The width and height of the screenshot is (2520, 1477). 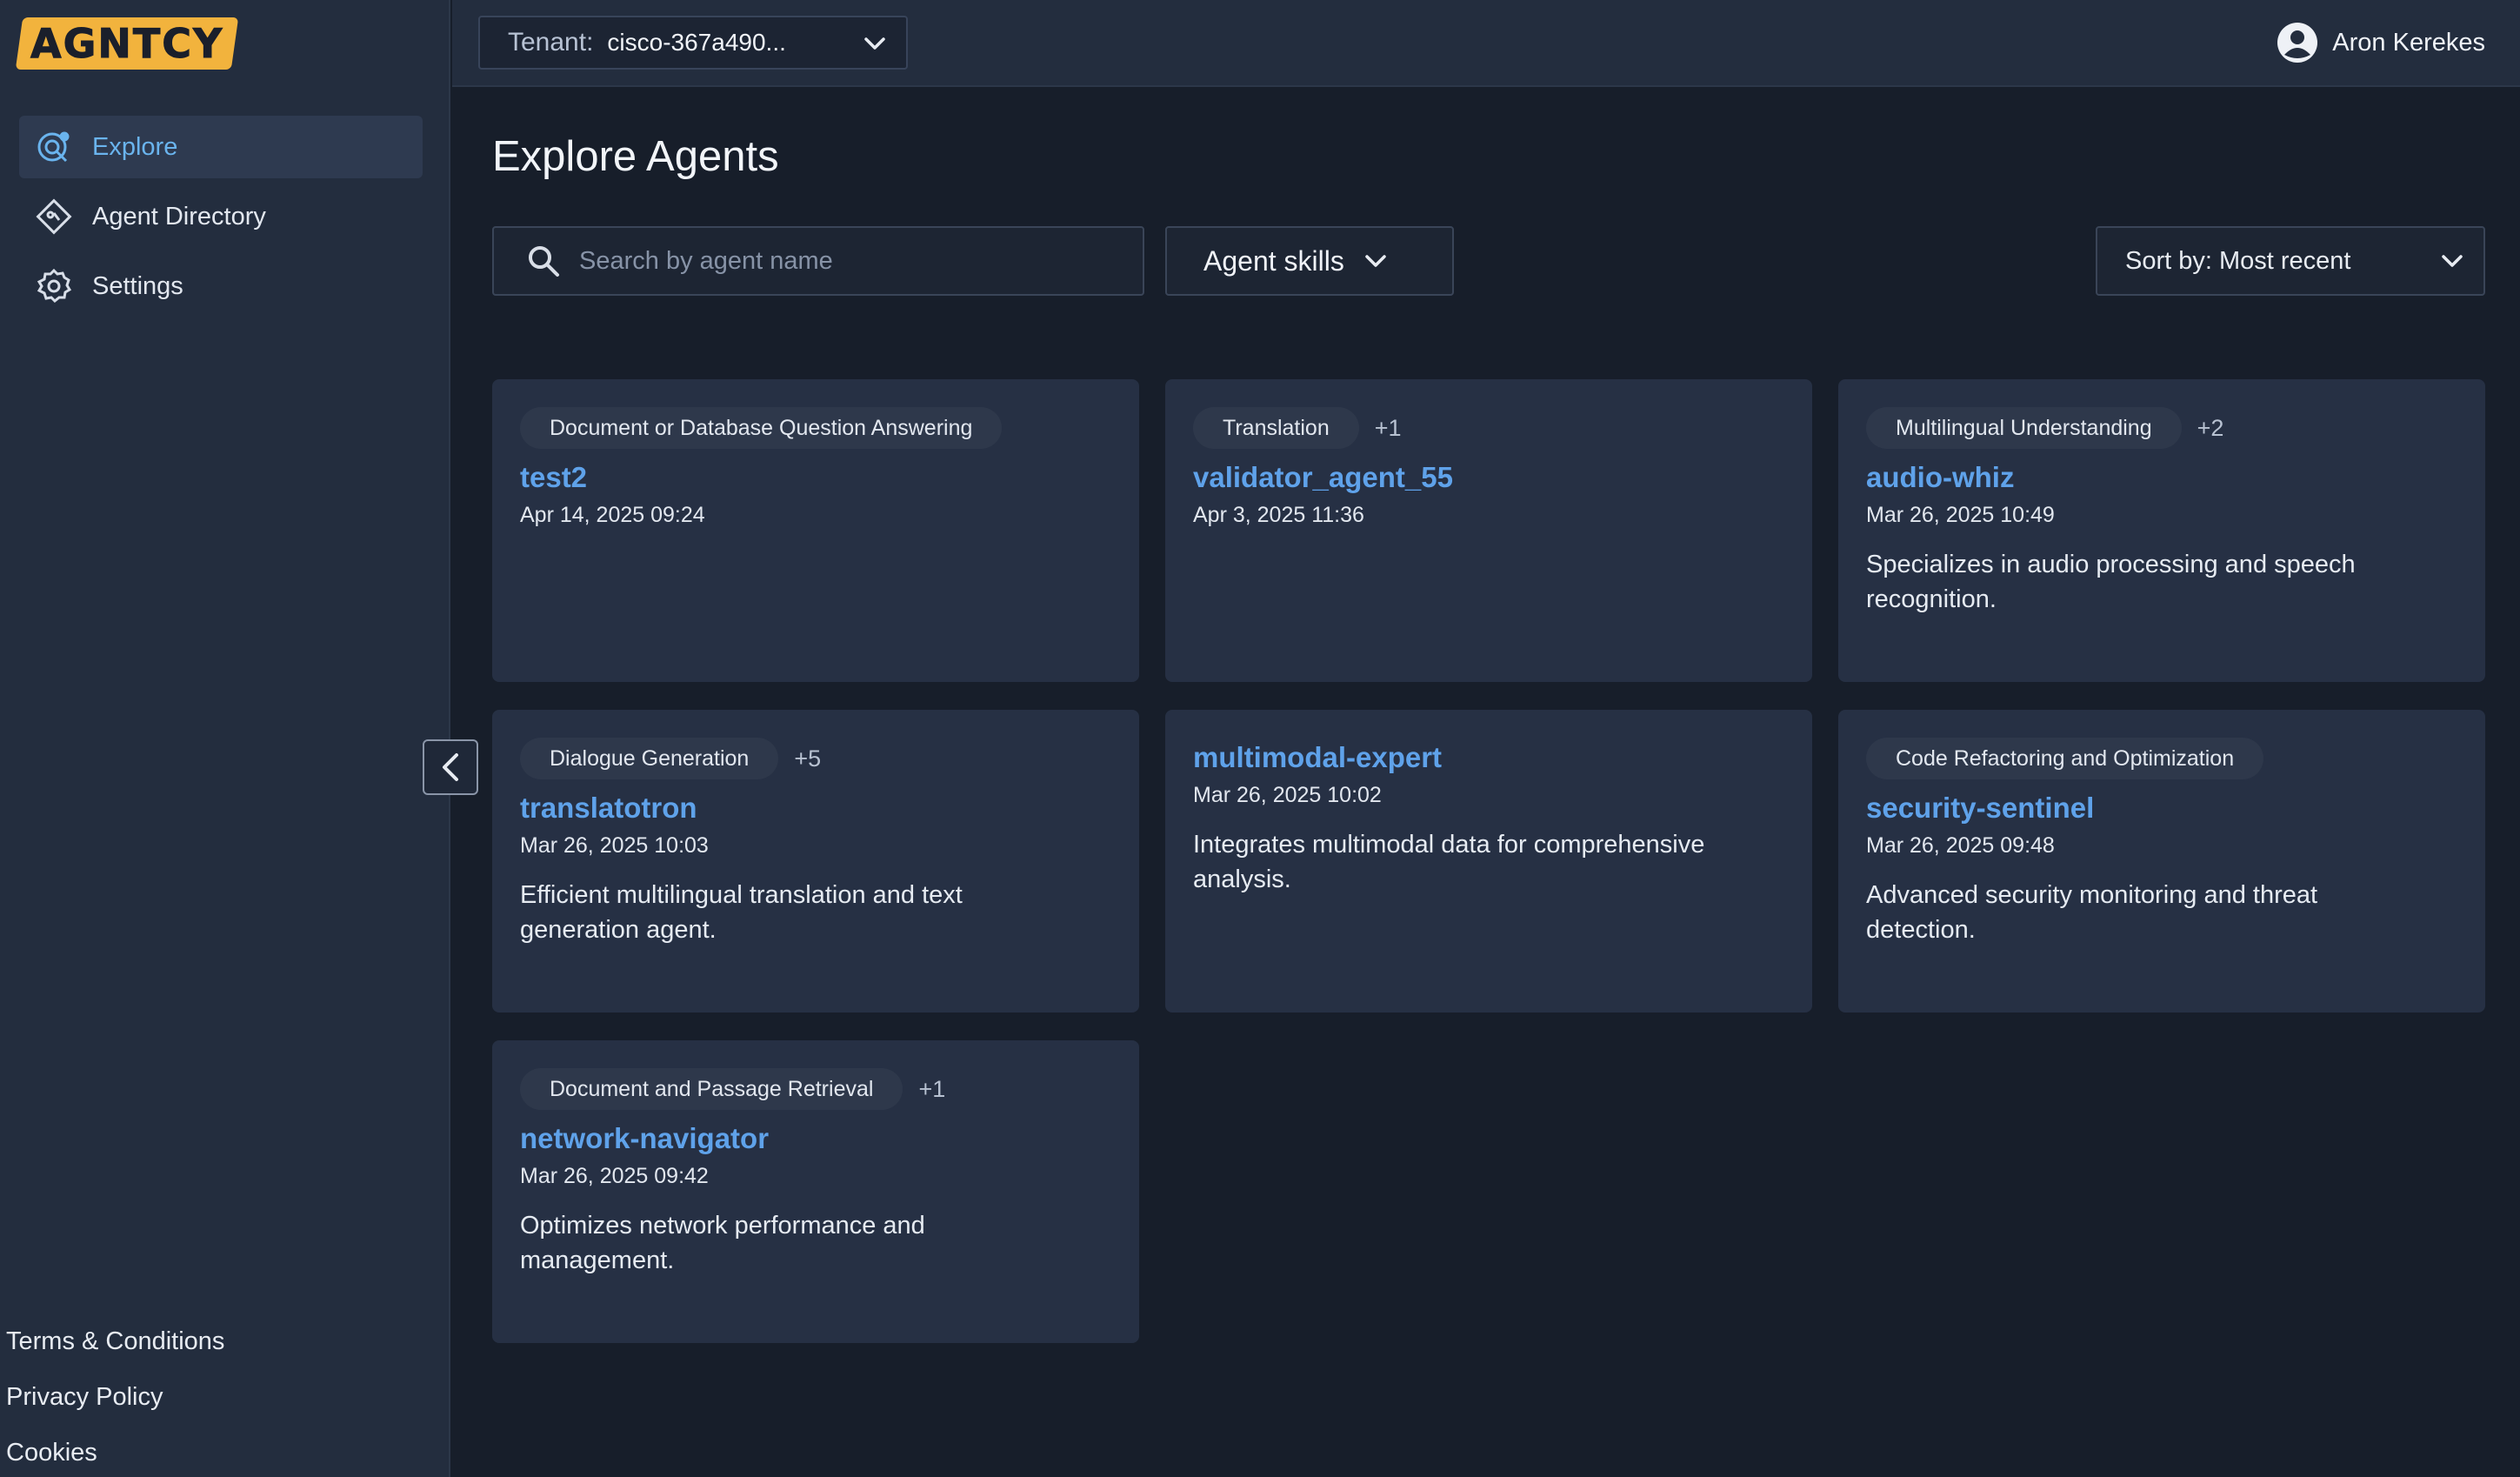 I want to click on search-box, so click(x=818, y=261).